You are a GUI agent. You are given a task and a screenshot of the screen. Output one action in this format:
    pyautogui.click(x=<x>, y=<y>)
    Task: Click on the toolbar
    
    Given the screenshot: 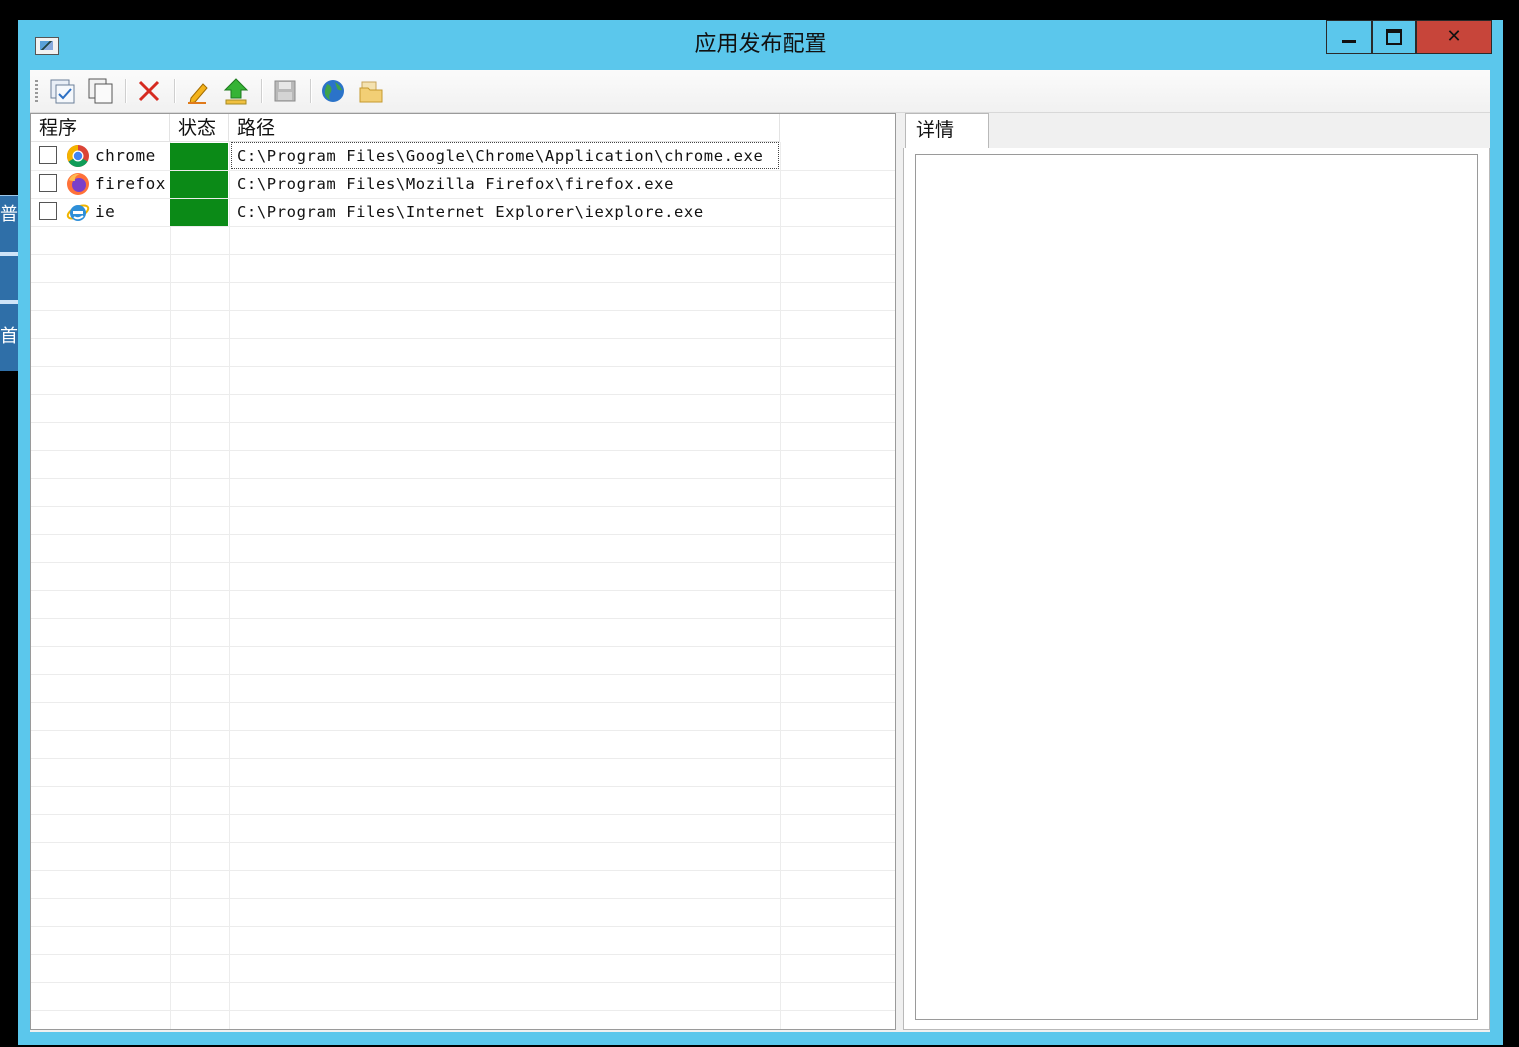 What is the action you would take?
    pyautogui.click(x=760, y=91)
    